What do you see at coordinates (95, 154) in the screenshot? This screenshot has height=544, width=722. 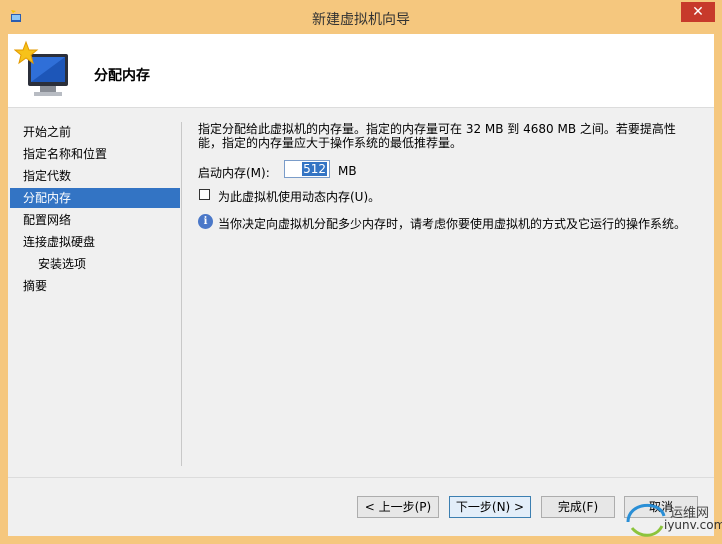 I see `step-name-location: 指定名称和位置` at bounding box center [95, 154].